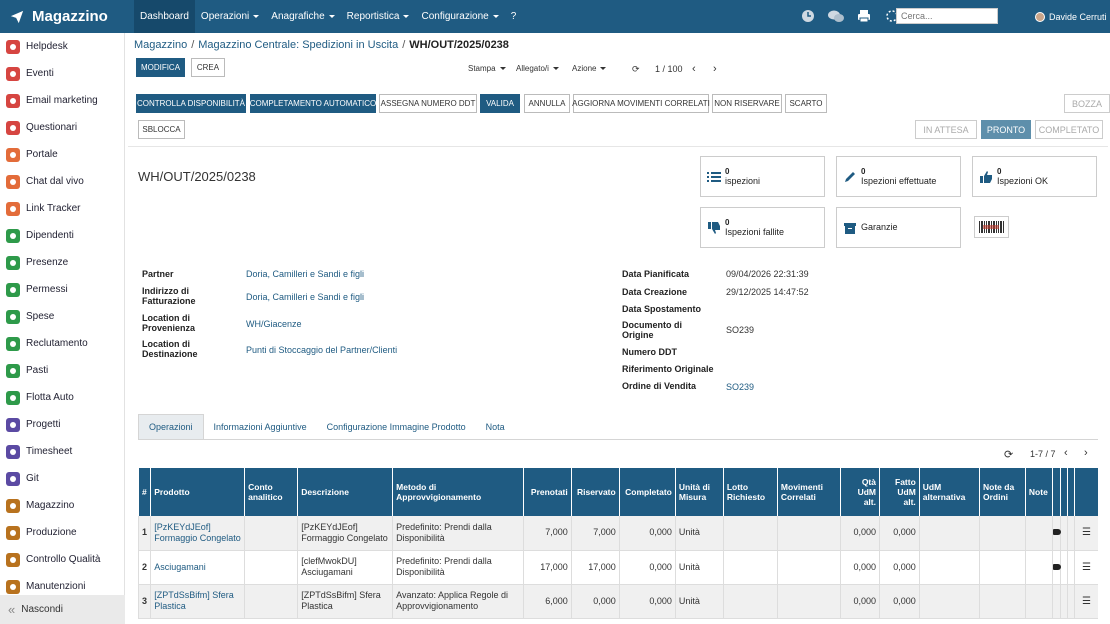 Image resolution: width=1110 pixels, height=624 pixels. What do you see at coordinates (62, 46) in the screenshot?
I see `sidebar-item-helpdesk: Helpdesk` at bounding box center [62, 46].